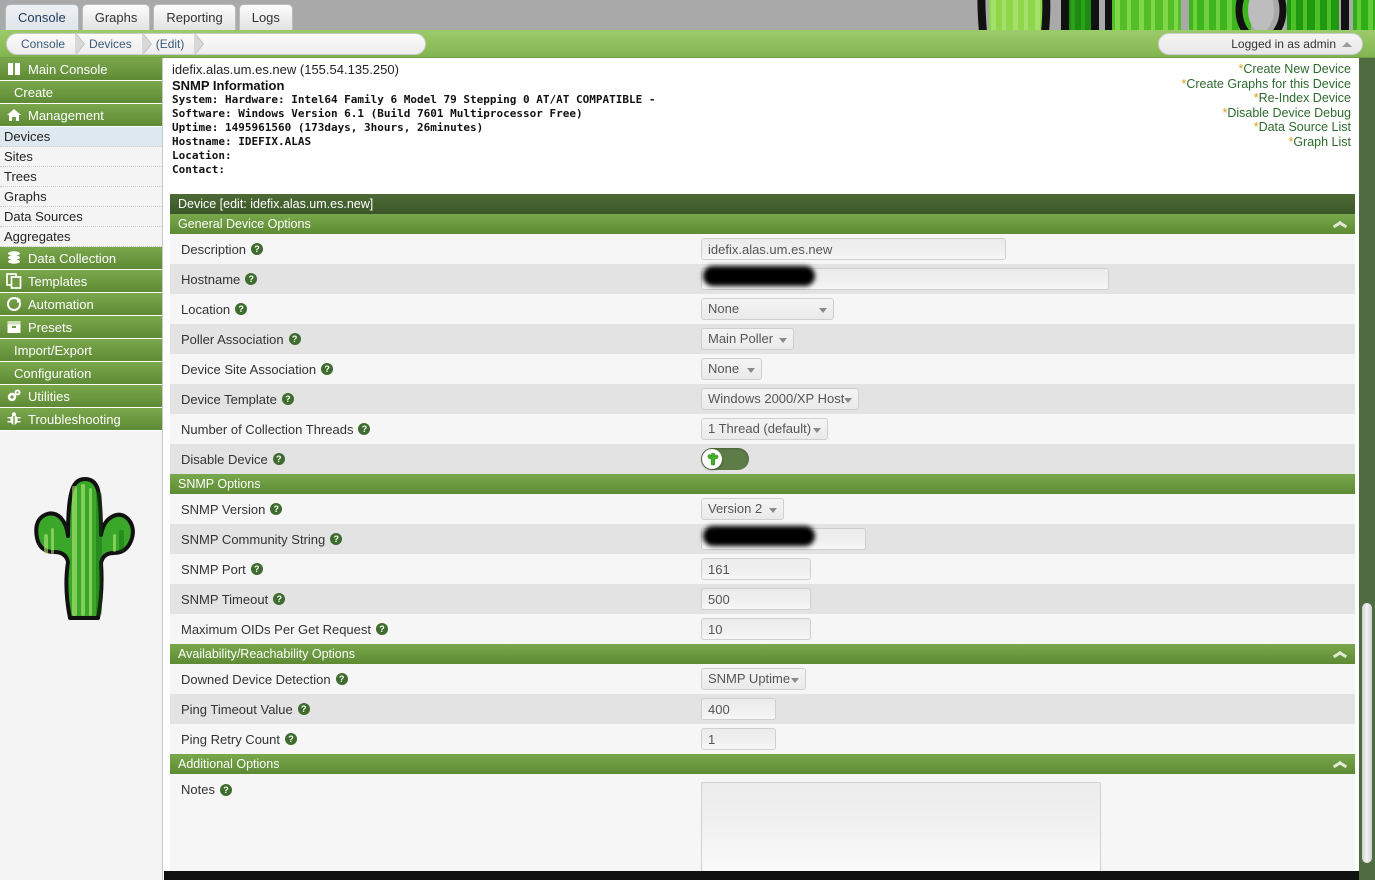 The height and width of the screenshot is (880, 1375). I want to click on field-row-snmp-community-string: SNMP Community String ?, so click(762, 539).